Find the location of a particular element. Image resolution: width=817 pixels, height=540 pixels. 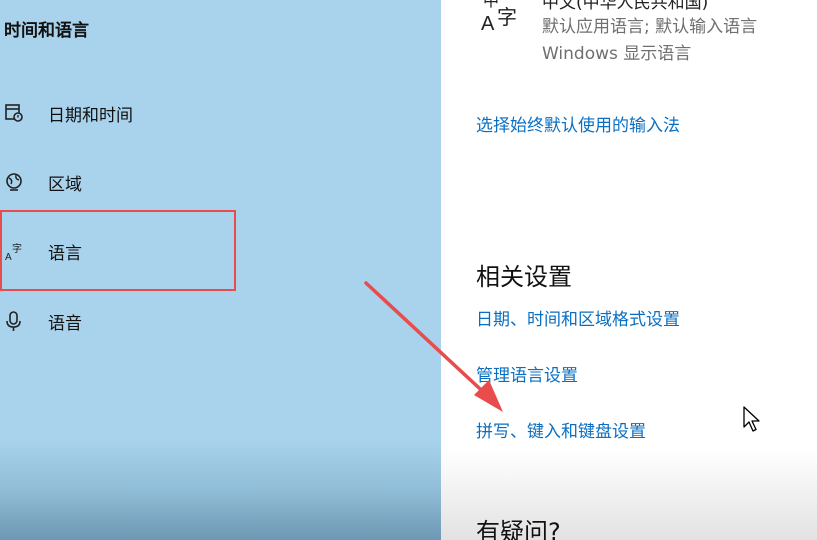

sidebar-item-region: 区域 is located at coordinates (220, 182).